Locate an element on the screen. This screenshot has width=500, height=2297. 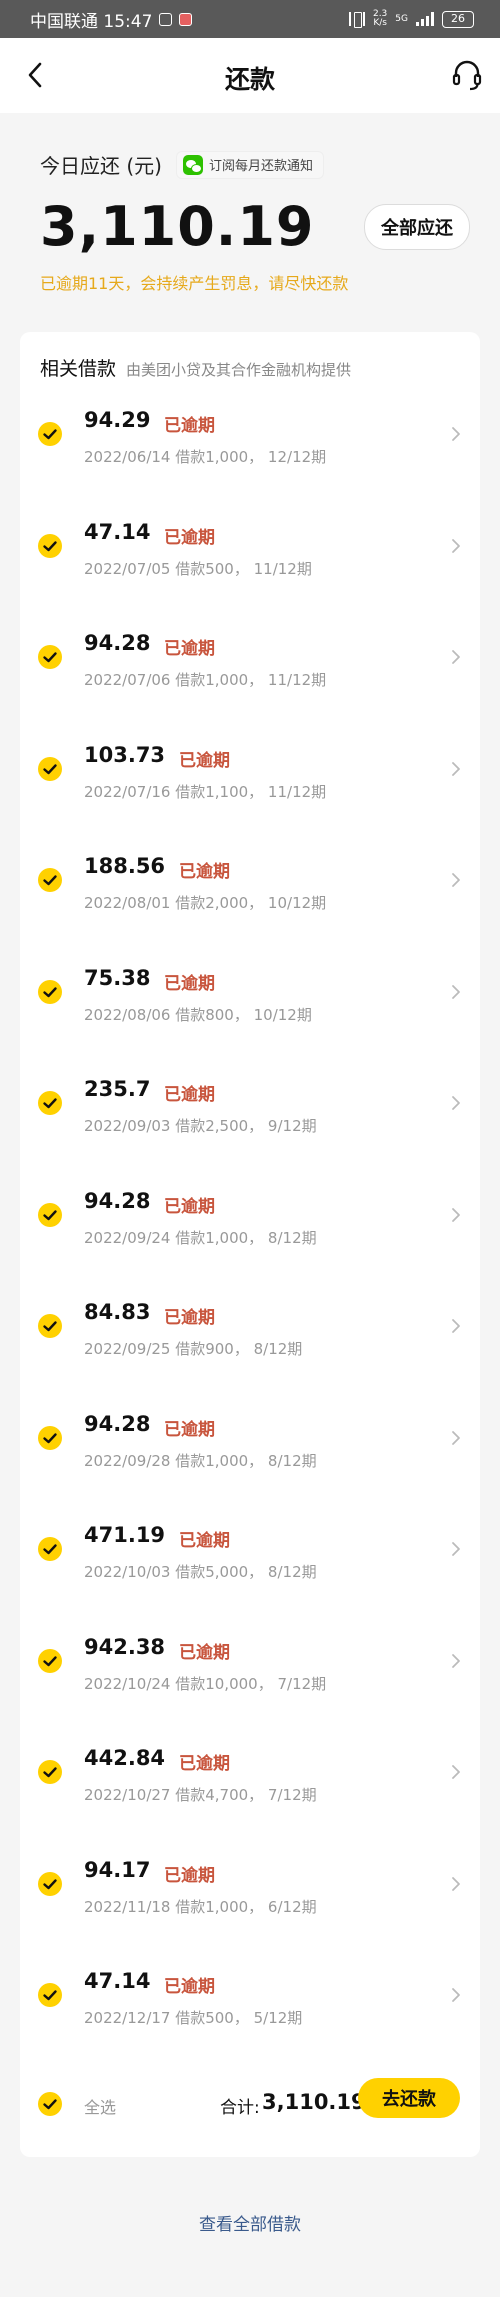
wechat-icon is located at coordinates (192, 164).